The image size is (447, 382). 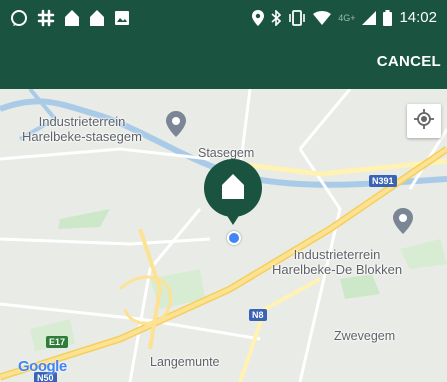 What do you see at coordinates (369, 17) in the screenshot?
I see `signal-icon` at bounding box center [369, 17].